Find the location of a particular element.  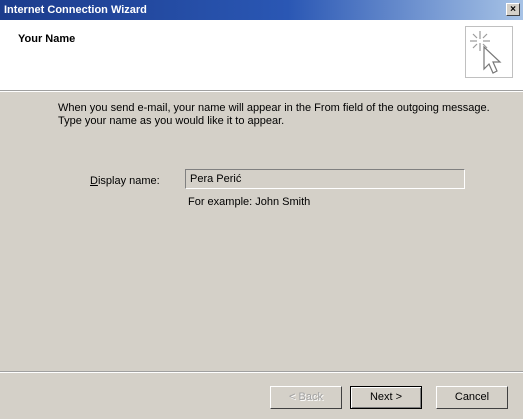

next-button: Next > is located at coordinates (386, 397).